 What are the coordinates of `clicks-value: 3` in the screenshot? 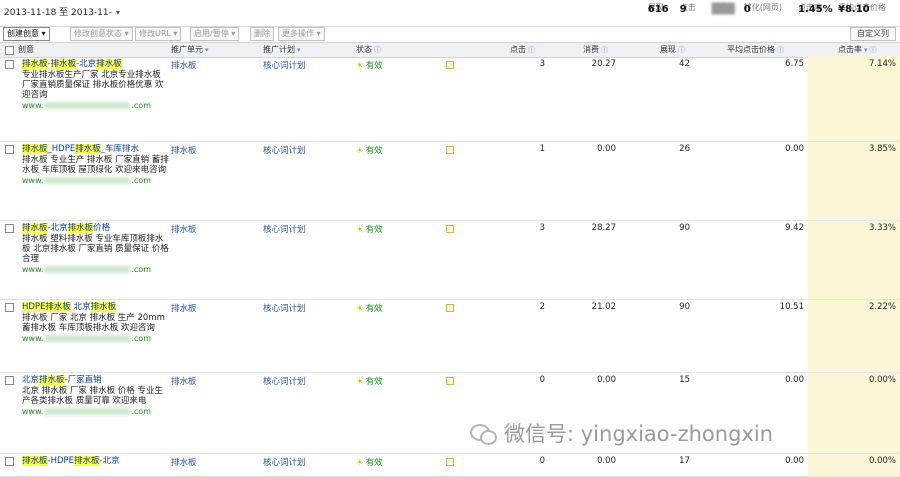 It's located at (542, 64).